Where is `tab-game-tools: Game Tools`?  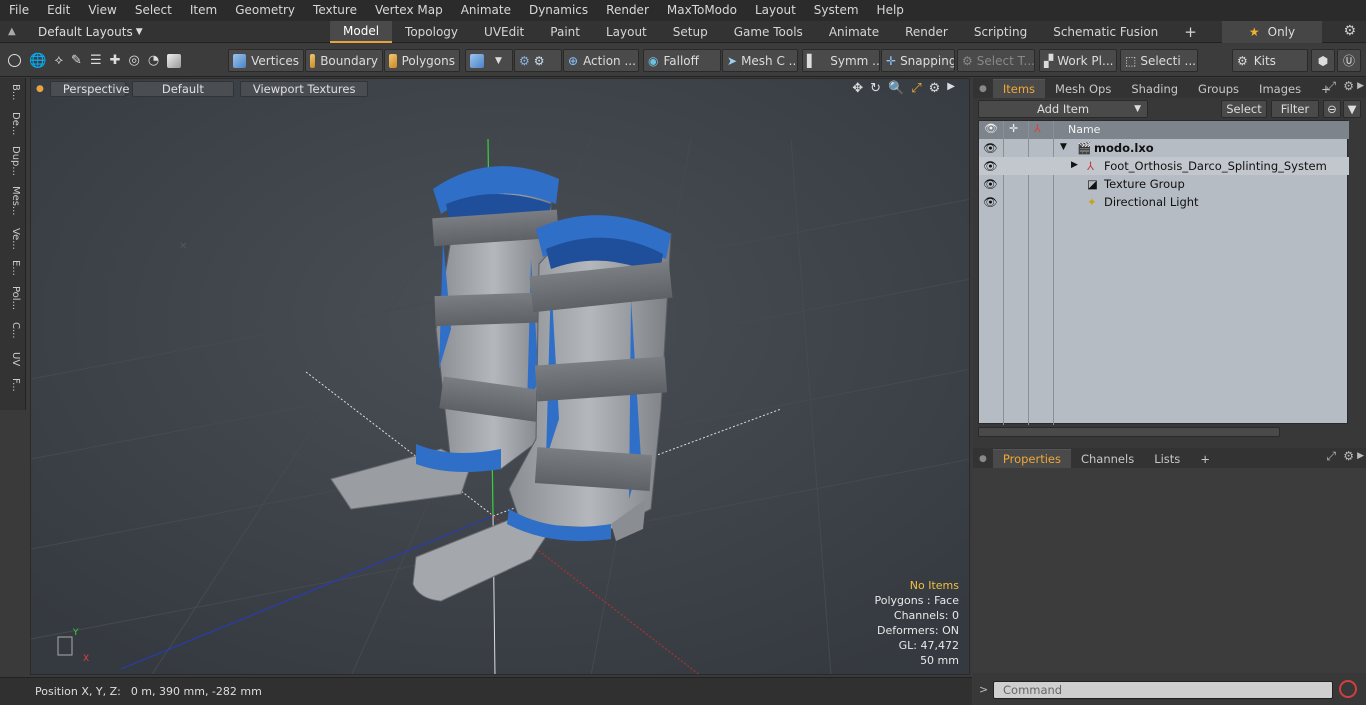 tab-game-tools: Game Tools is located at coordinates (768, 32).